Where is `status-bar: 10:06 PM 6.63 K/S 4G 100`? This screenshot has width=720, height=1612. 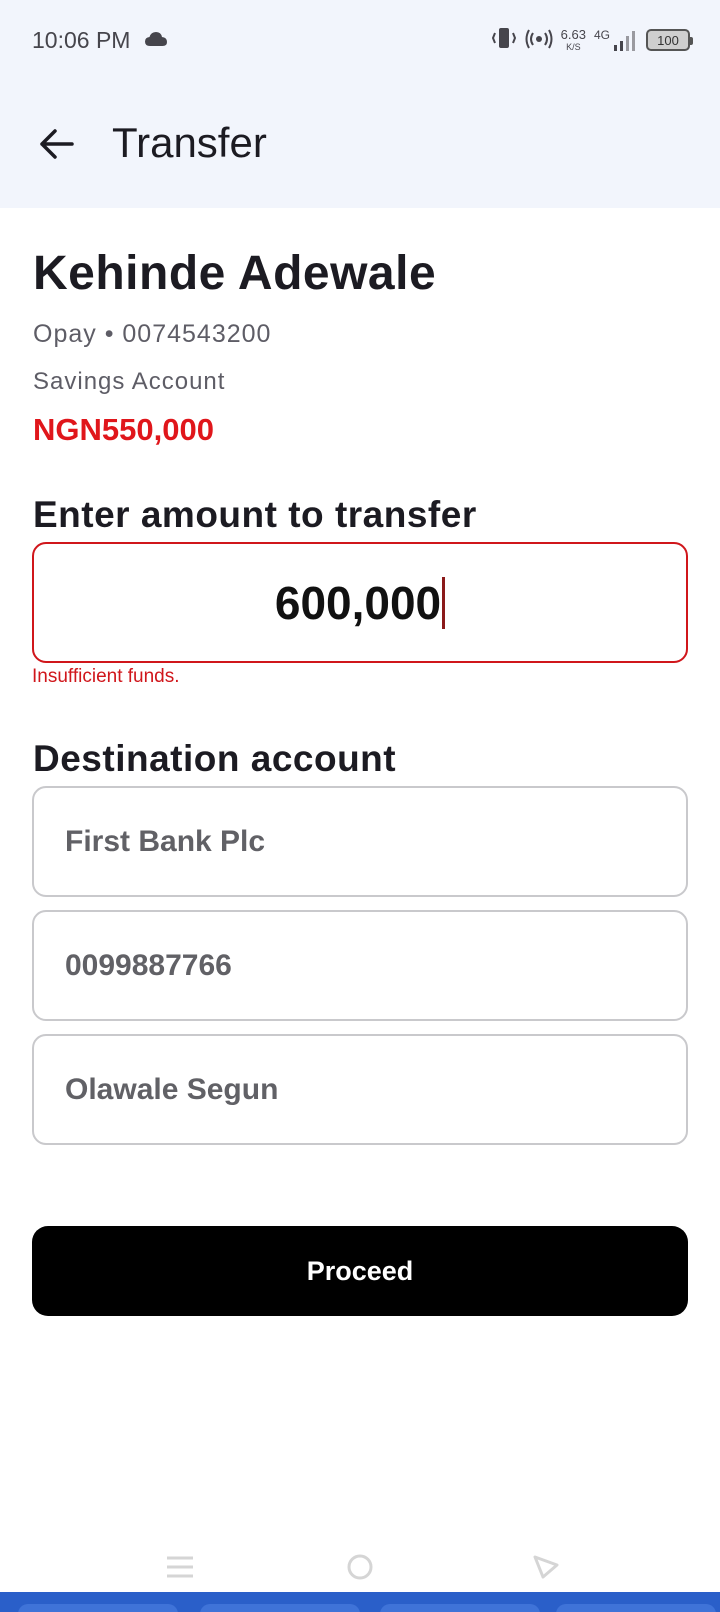 status-bar: 10:06 PM 6.63 K/S 4G 100 is located at coordinates (360, 40).